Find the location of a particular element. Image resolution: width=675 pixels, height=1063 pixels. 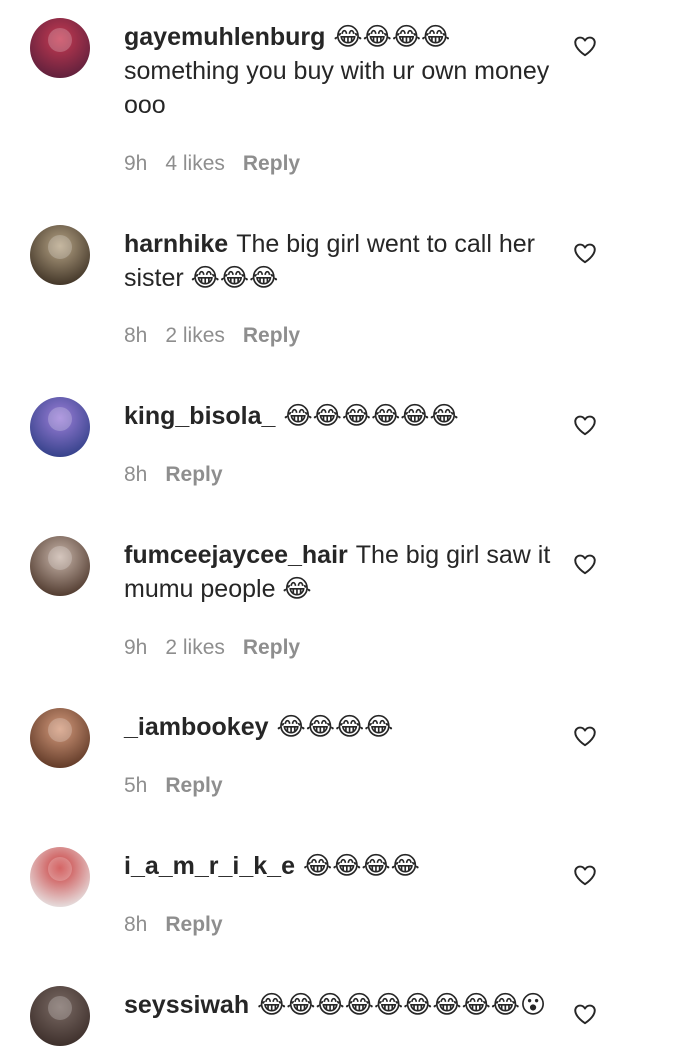

comment-text: i_a_m_r_i_k_e 😂😂😂😂 is located at coordinates (339, 866).